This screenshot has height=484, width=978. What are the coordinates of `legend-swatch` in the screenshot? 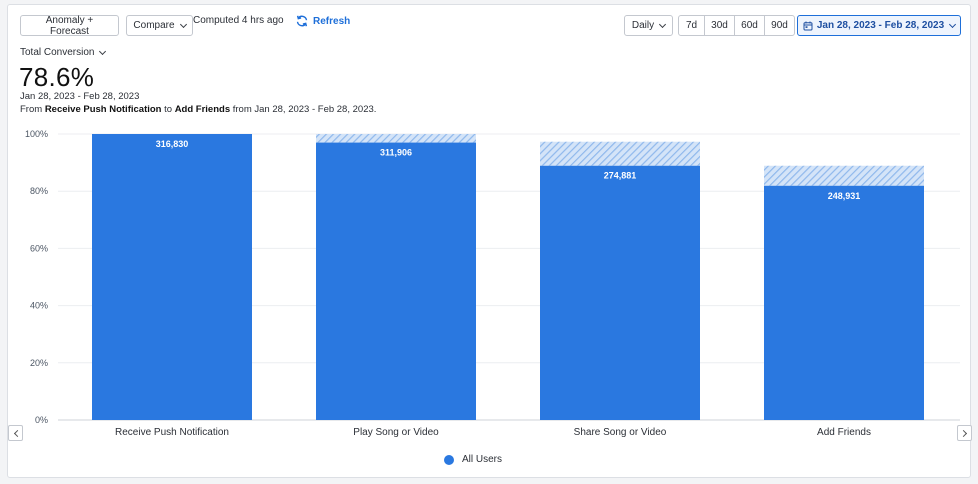 It's located at (449, 459).